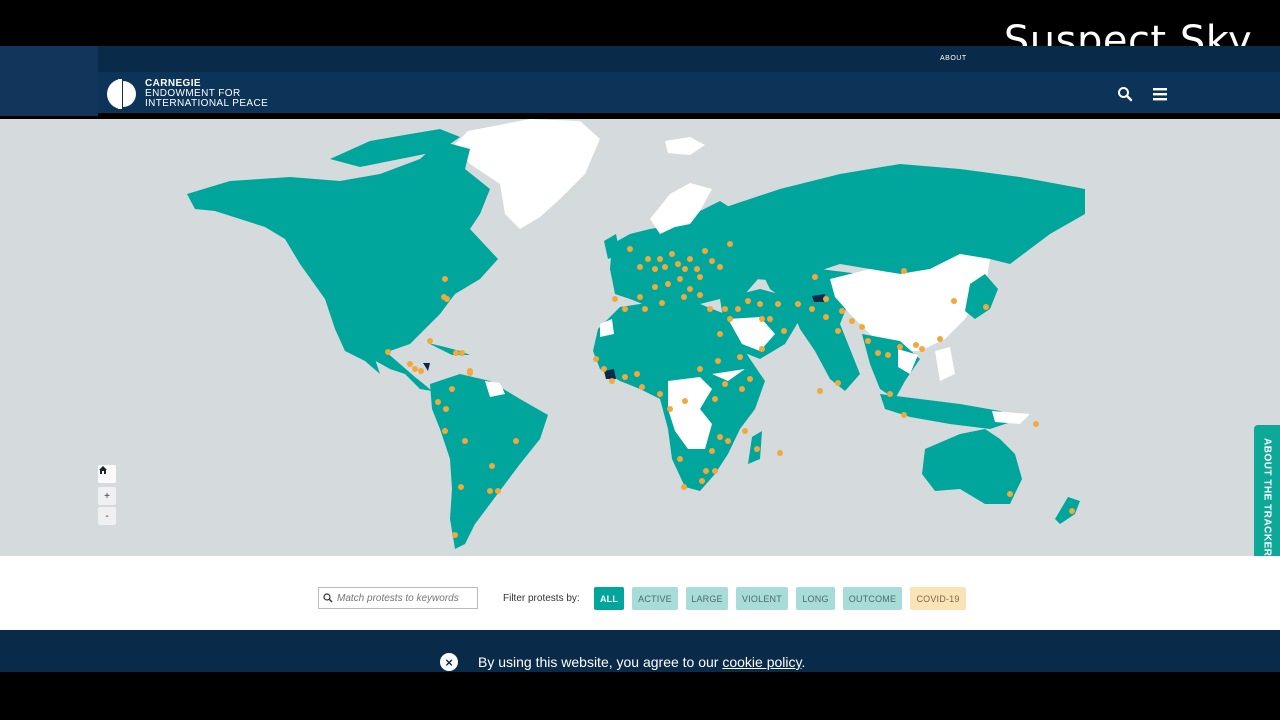 The image size is (1280, 720). What do you see at coordinates (685, 146) in the screenshot?
I see `iceland-region` at bounding box center [685, 146].